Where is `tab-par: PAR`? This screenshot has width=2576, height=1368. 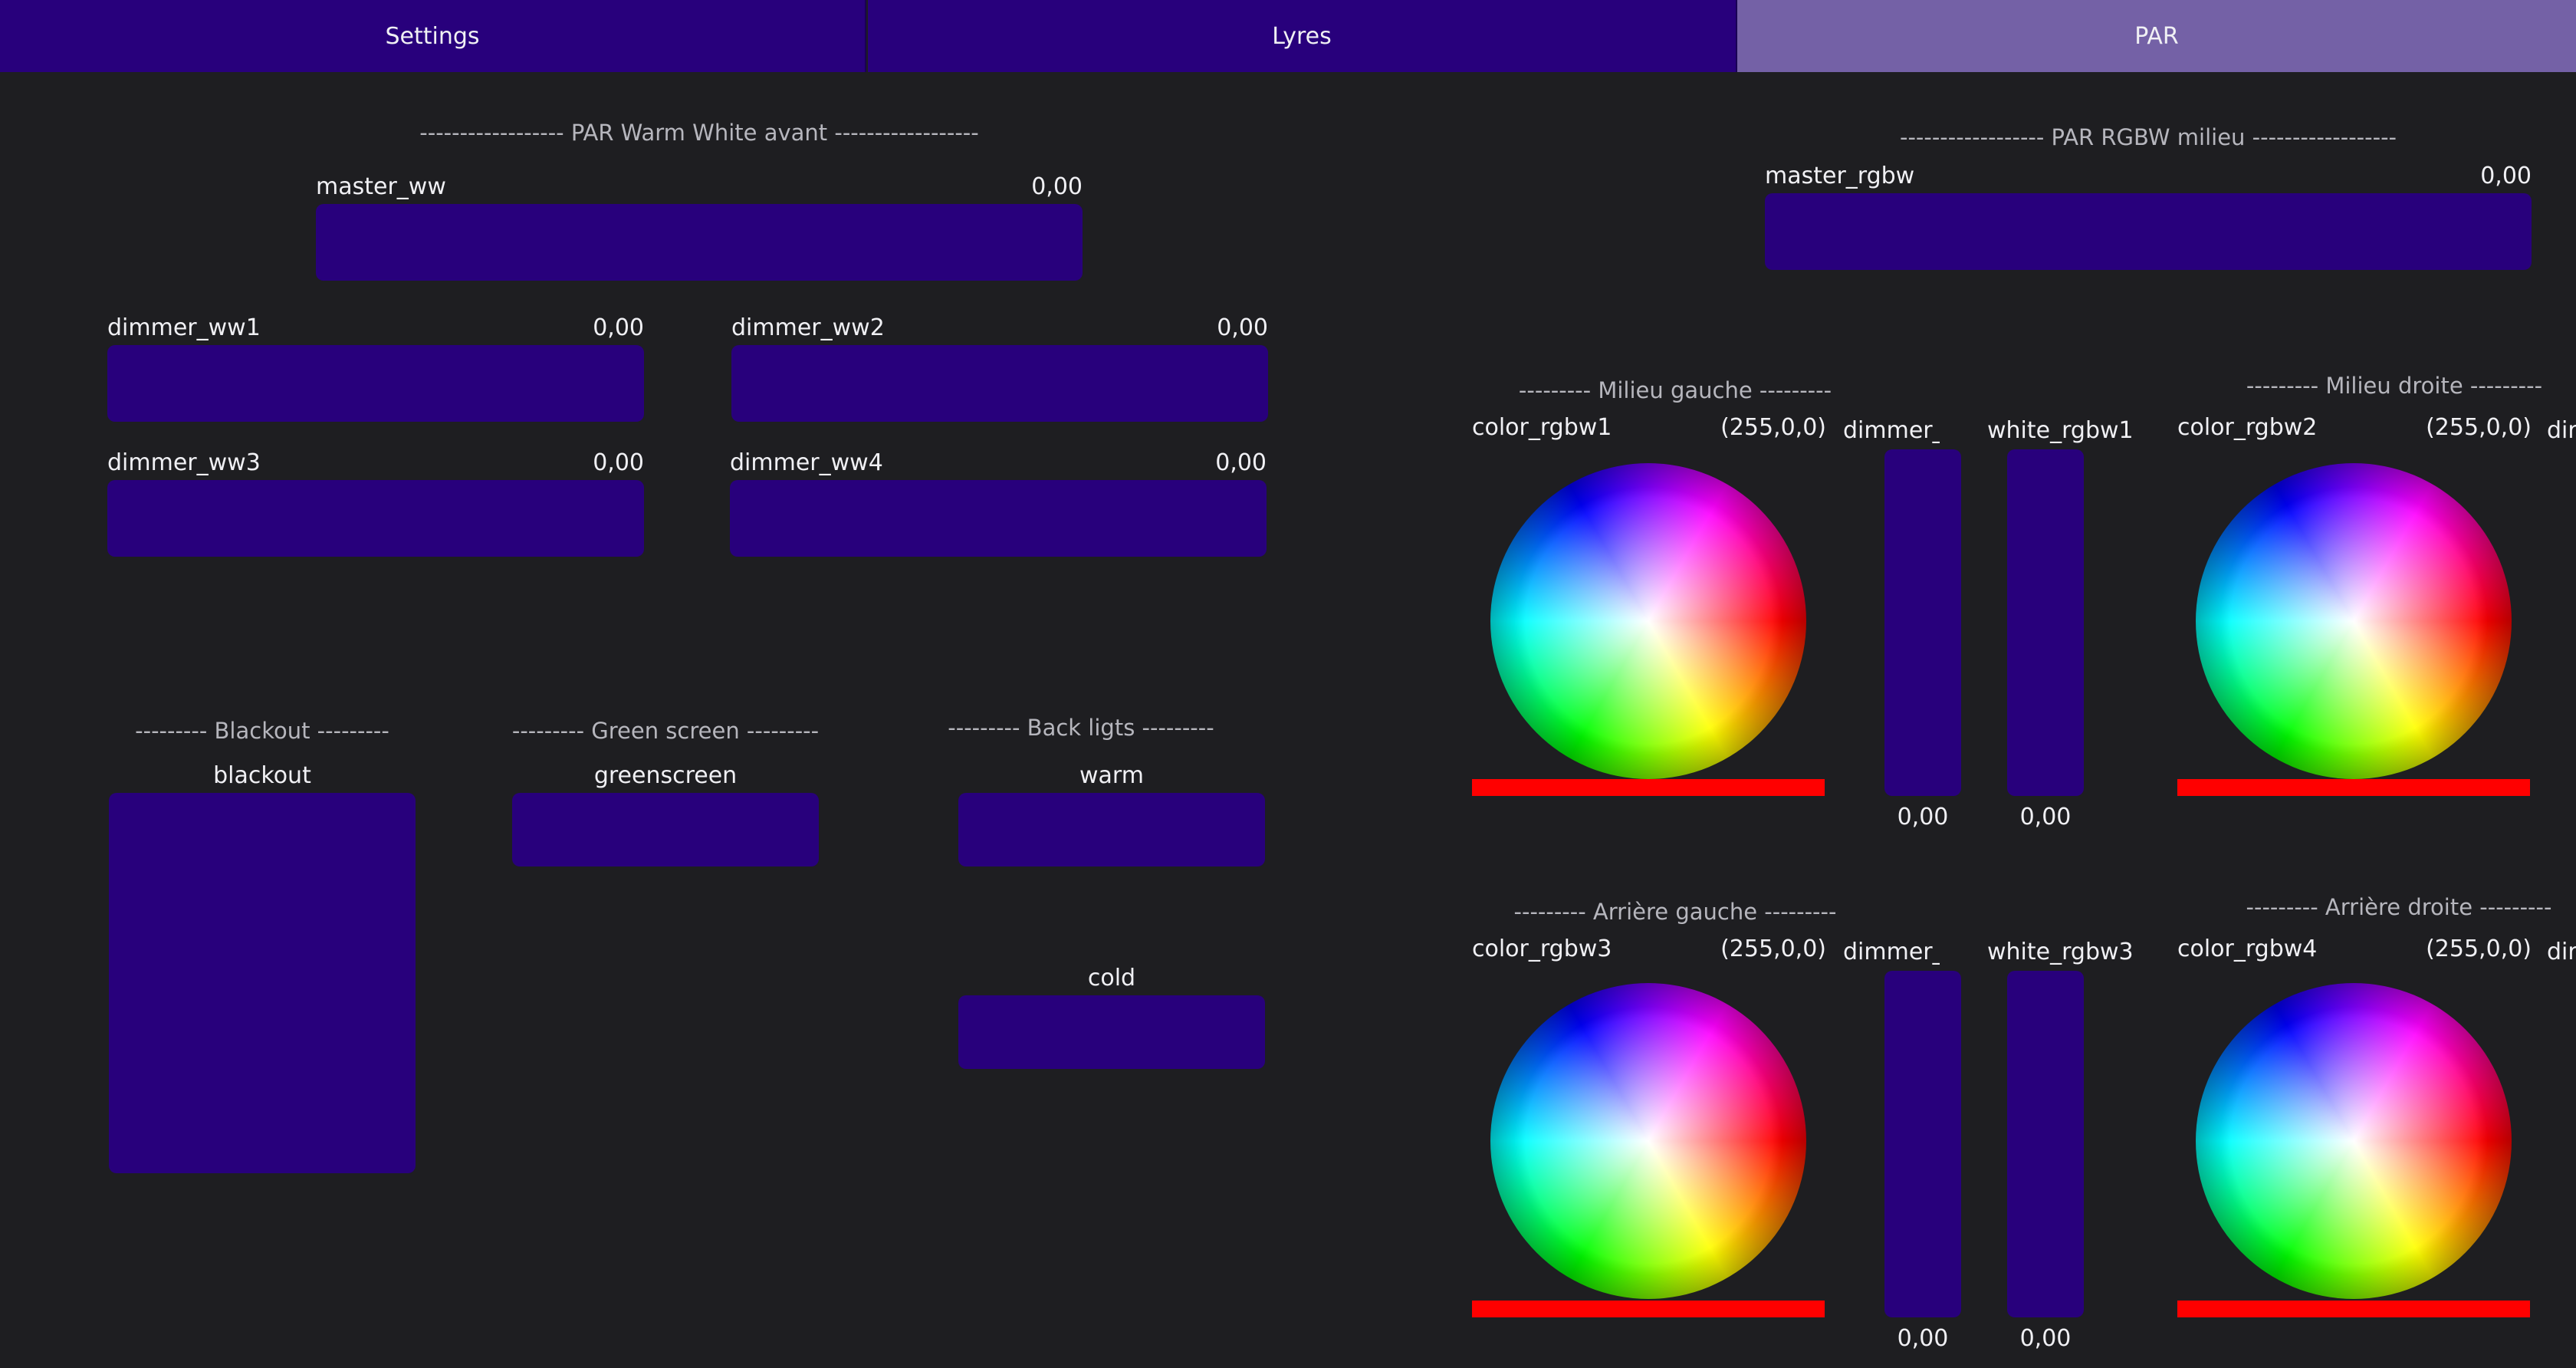 tab-par: PAR is located at coordinates (2157, 36).